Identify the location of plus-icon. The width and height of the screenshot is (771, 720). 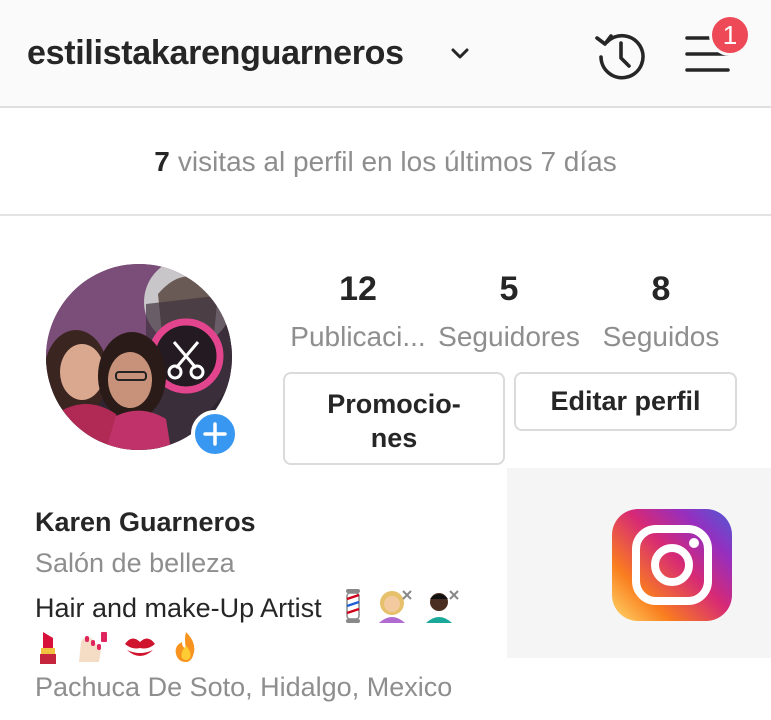
(215, 434).